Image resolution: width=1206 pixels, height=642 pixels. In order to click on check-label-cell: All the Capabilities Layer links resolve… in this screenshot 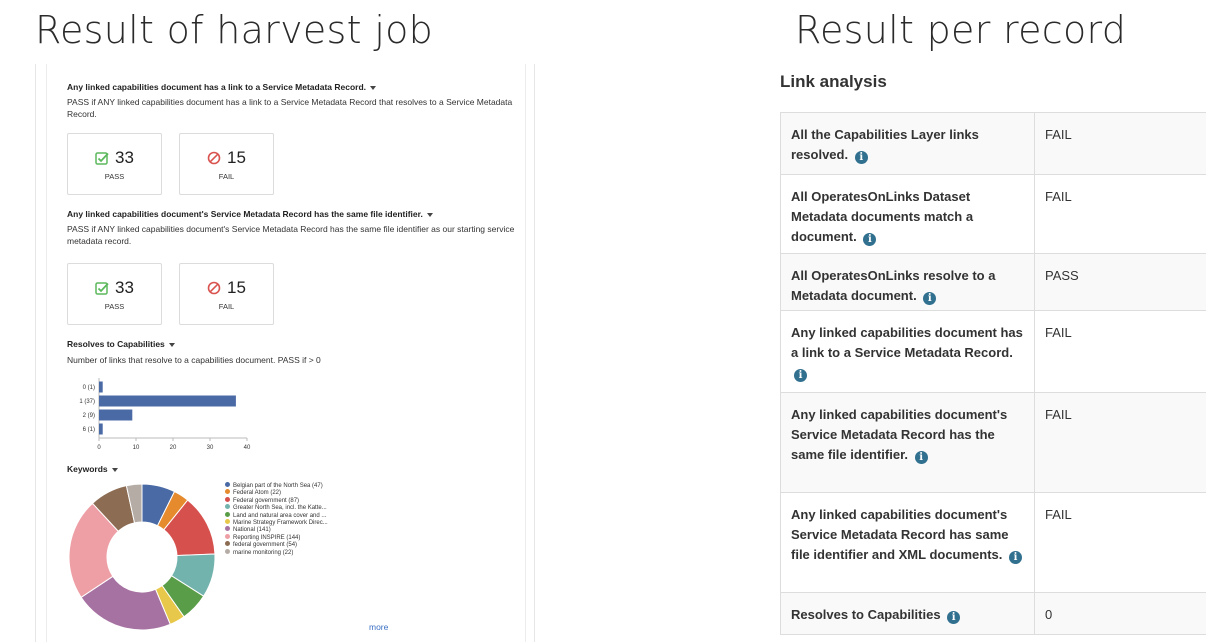, I will do `click(907, 143)`.